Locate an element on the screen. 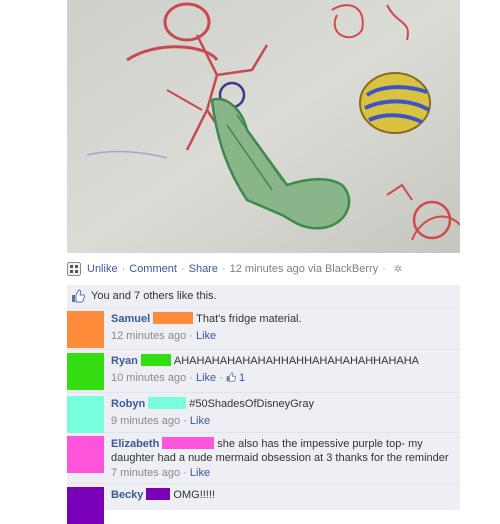 Image resolution: width=500 pixels, height=524 pixels. blackberry-app-icon is located at coordinates (74, 269).